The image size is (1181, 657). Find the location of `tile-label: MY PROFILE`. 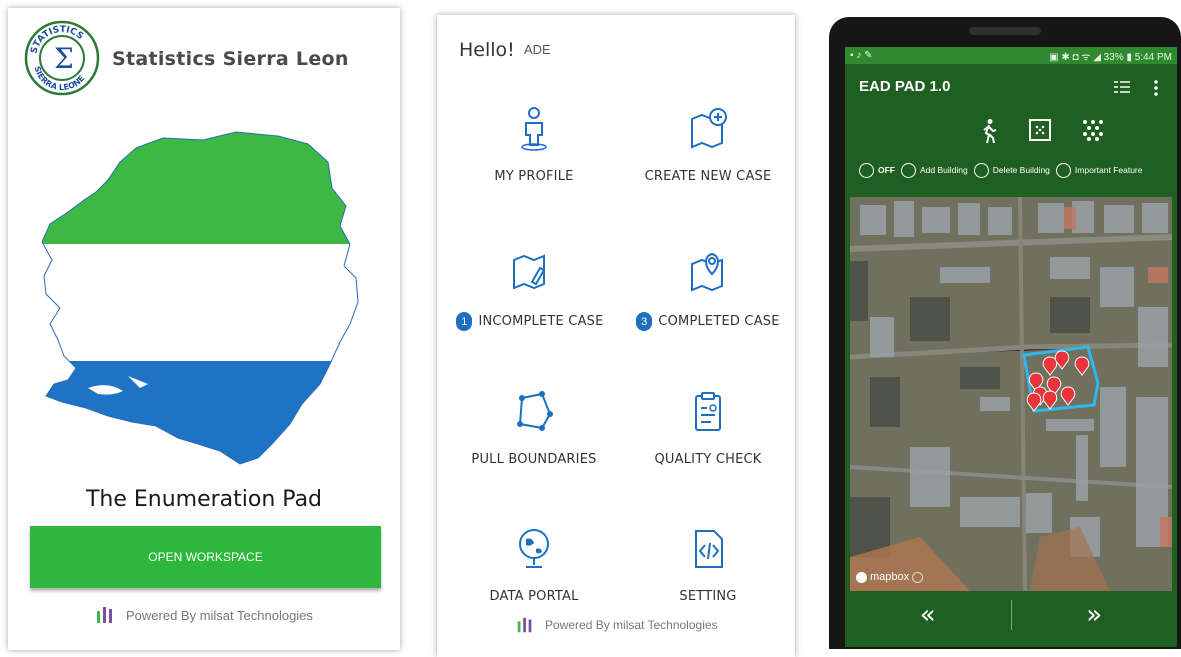

tile-label: MY PROFILE is located at coordinates (534, 176).